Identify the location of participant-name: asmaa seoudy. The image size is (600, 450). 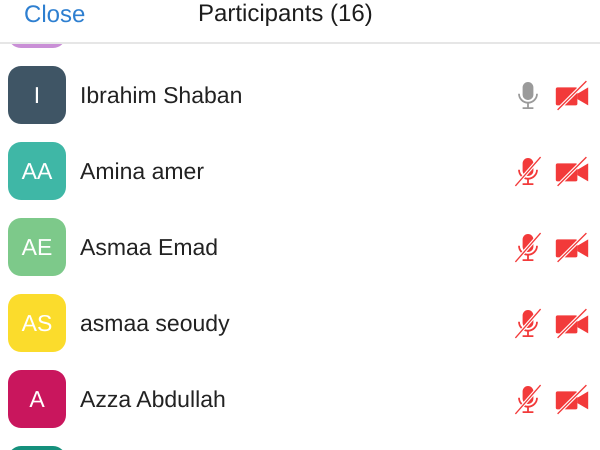
(155, 323).